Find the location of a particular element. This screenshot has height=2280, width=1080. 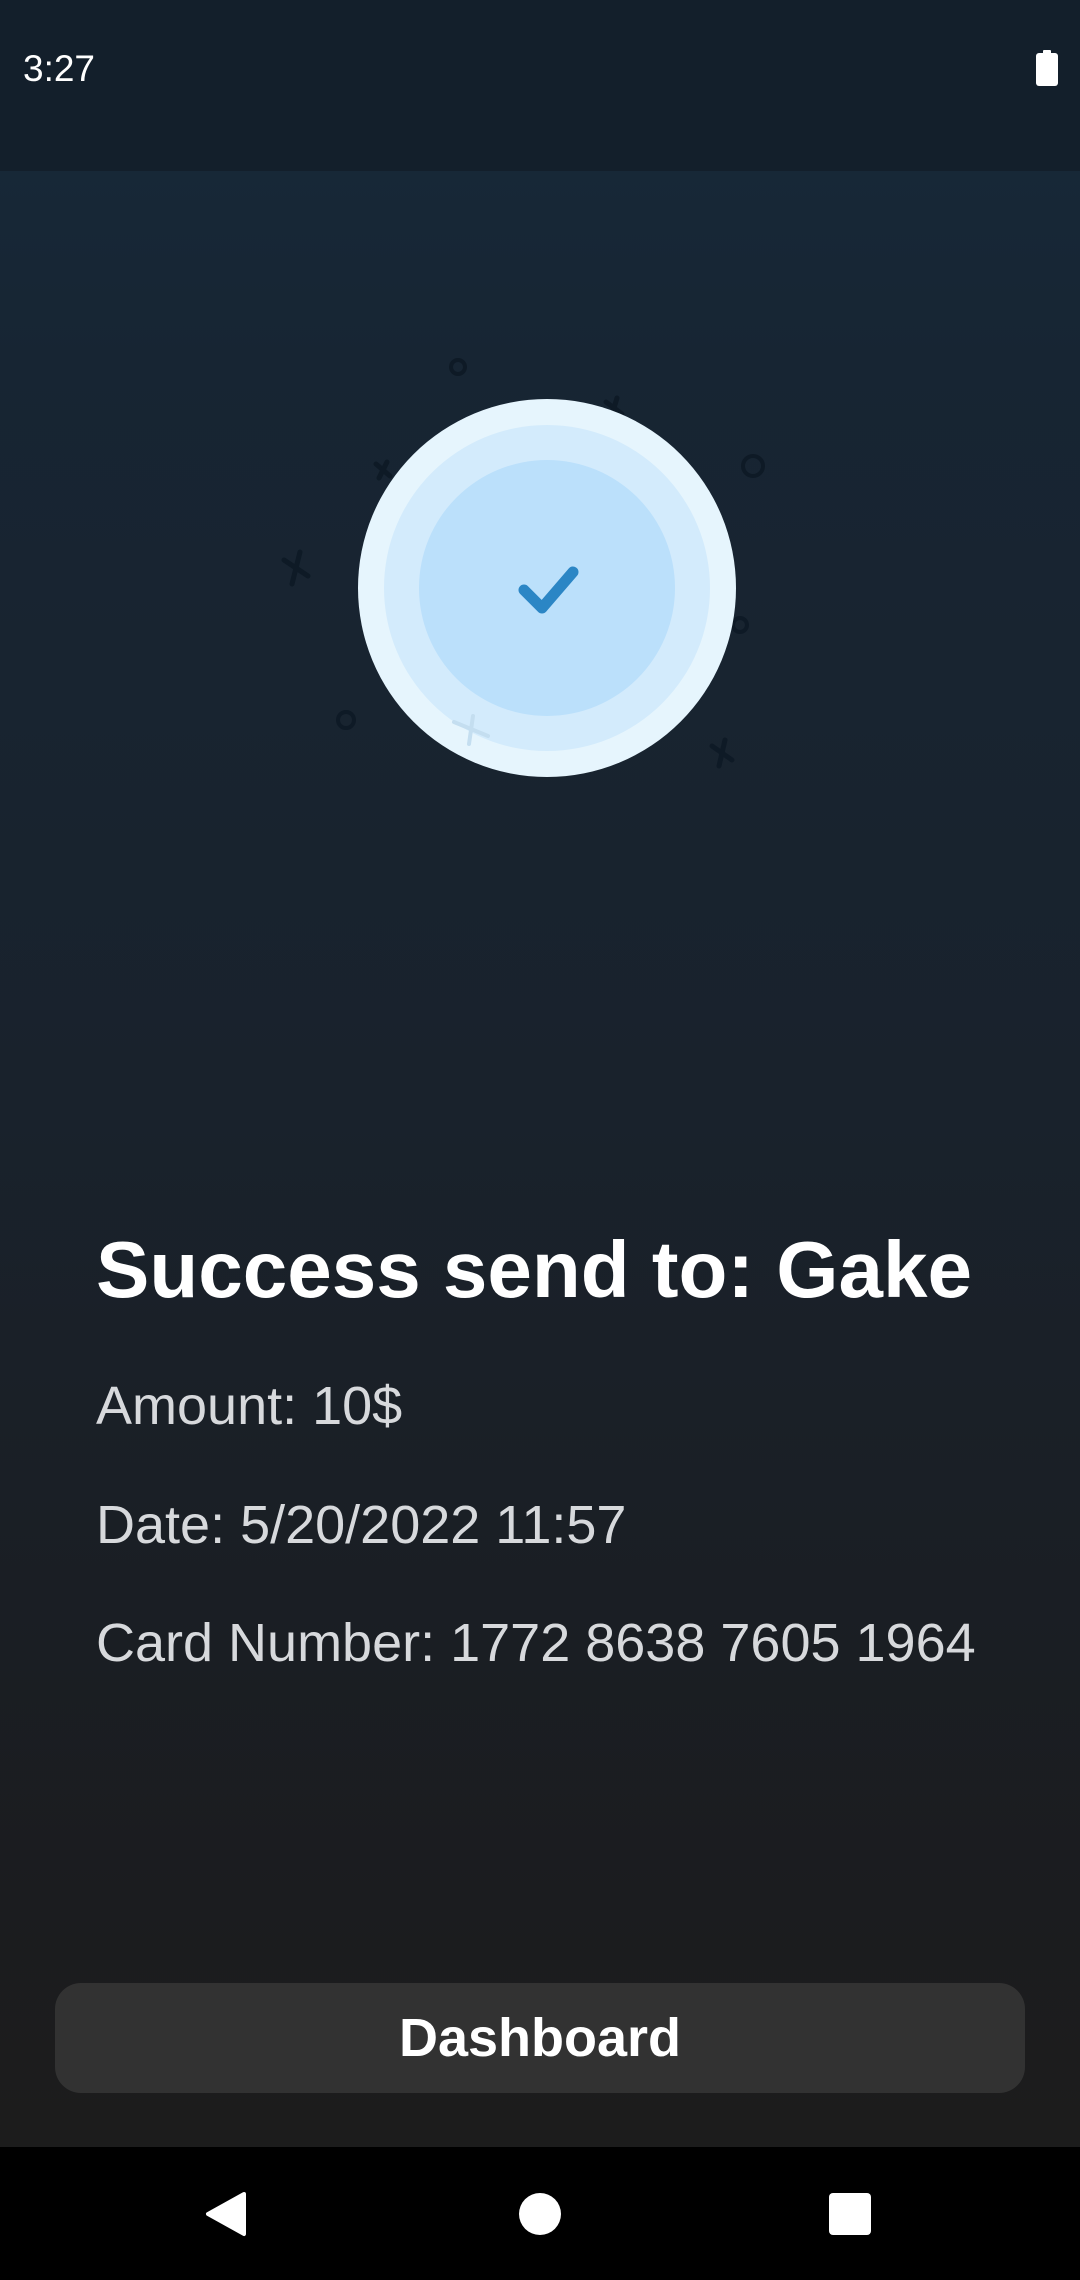

date-text: Date: 5/20/2022 11:57 is located at coordinates (361, 1525).